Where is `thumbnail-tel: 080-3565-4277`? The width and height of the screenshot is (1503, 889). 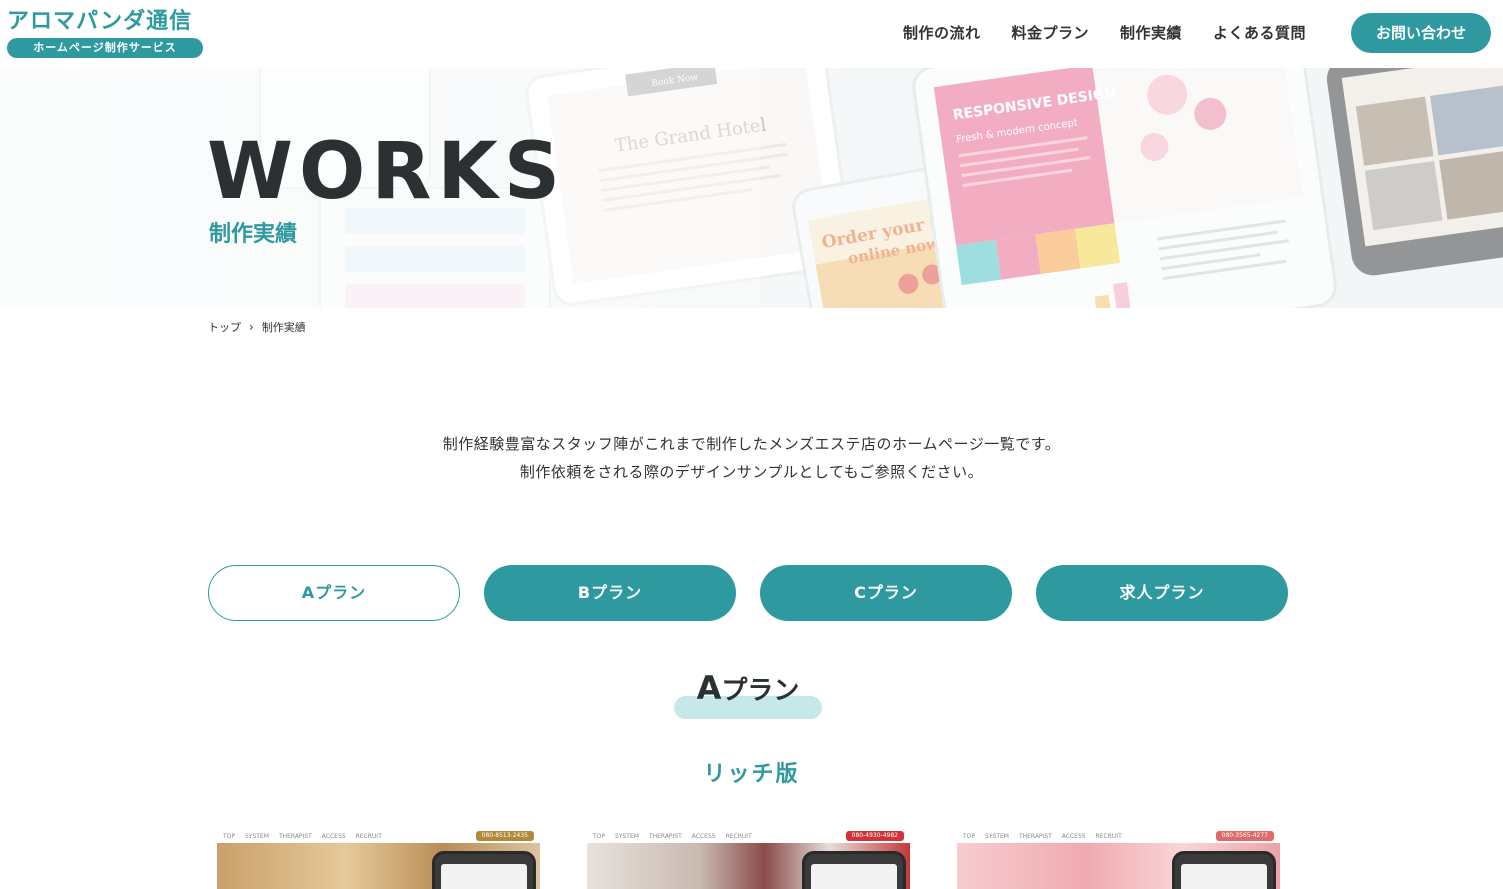 thumbnail-tel: 080-3565-4277 is located at coordinates (1244, 836).